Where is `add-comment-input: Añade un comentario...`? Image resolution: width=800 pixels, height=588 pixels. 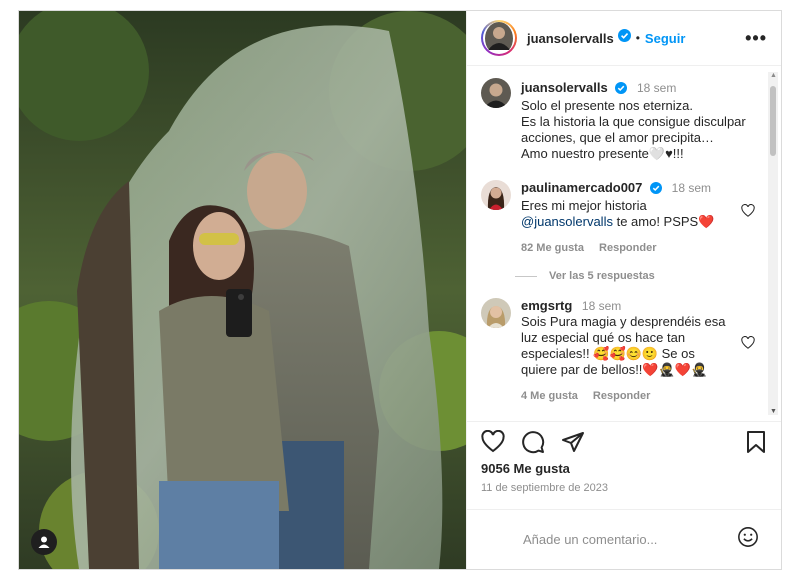
add-comment-input: Añade un comentario... is located at coordinates (590, 539).